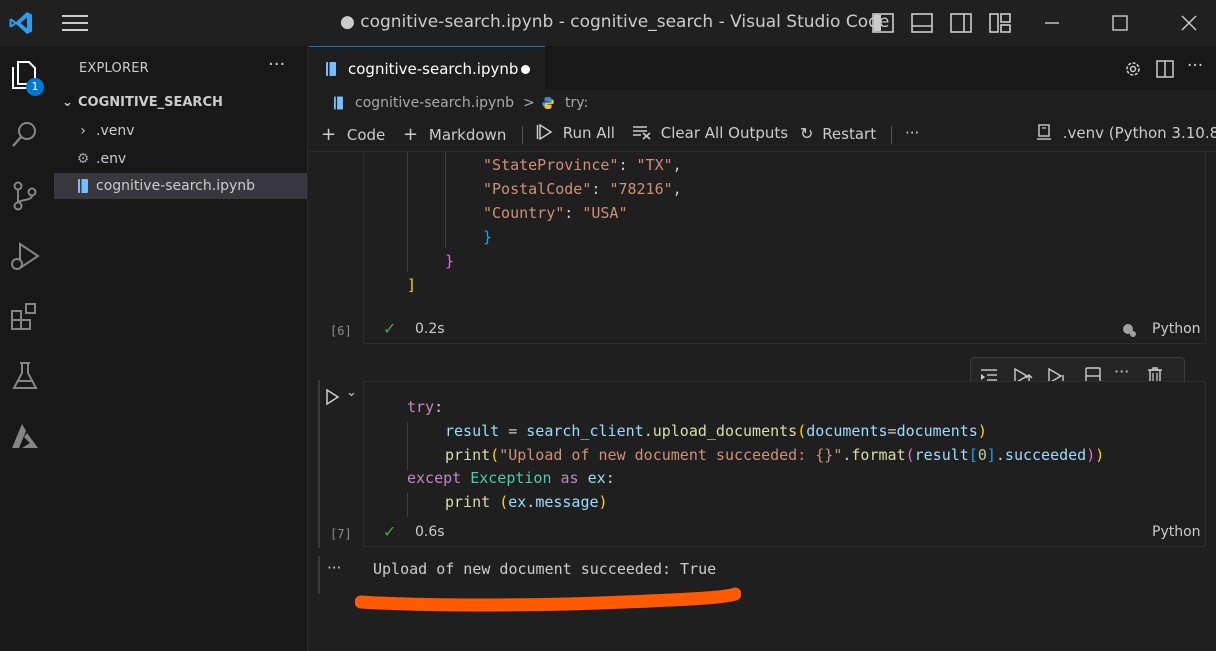 Image resolution: width=1216 pixels, height=651 pixels. I want to click on cell-focus-bar, so click(319, 464).